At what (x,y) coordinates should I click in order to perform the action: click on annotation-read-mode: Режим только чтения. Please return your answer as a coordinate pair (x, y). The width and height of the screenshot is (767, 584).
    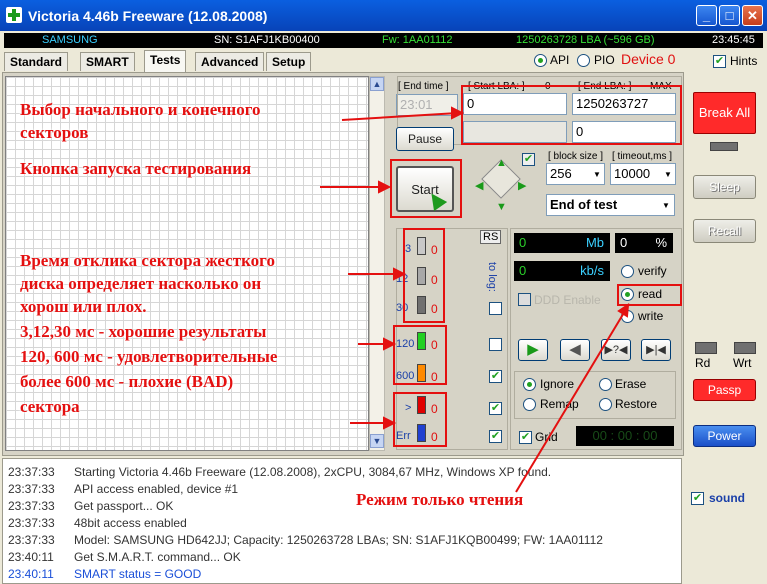
    Looking at the image, I should click on (440, 499).